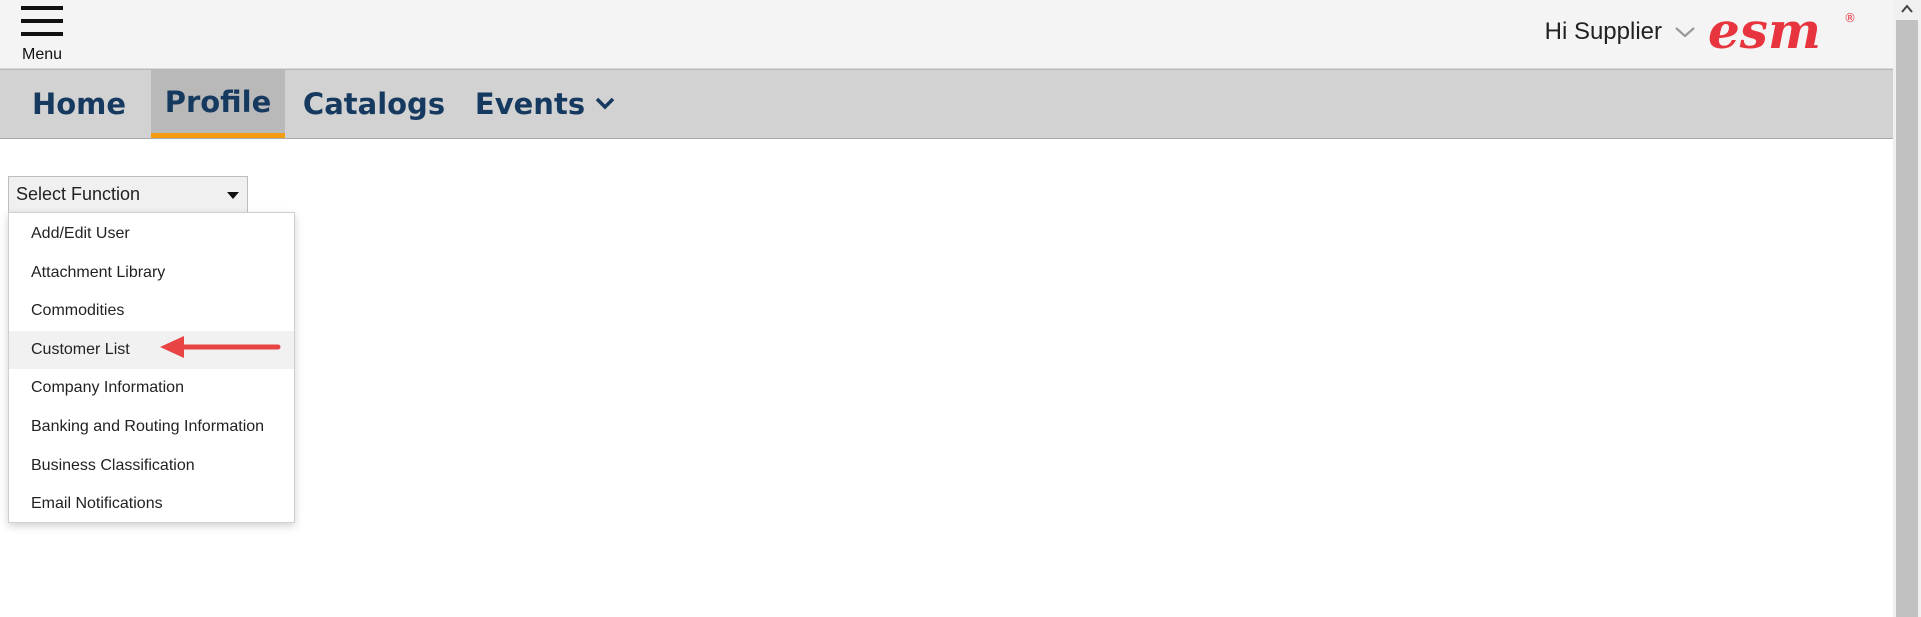 The width and height of the screenshot is (1921, 617). Describe the element at coordinates (42, 22) in the screenshot. I see `hamburger-icon` at that location.